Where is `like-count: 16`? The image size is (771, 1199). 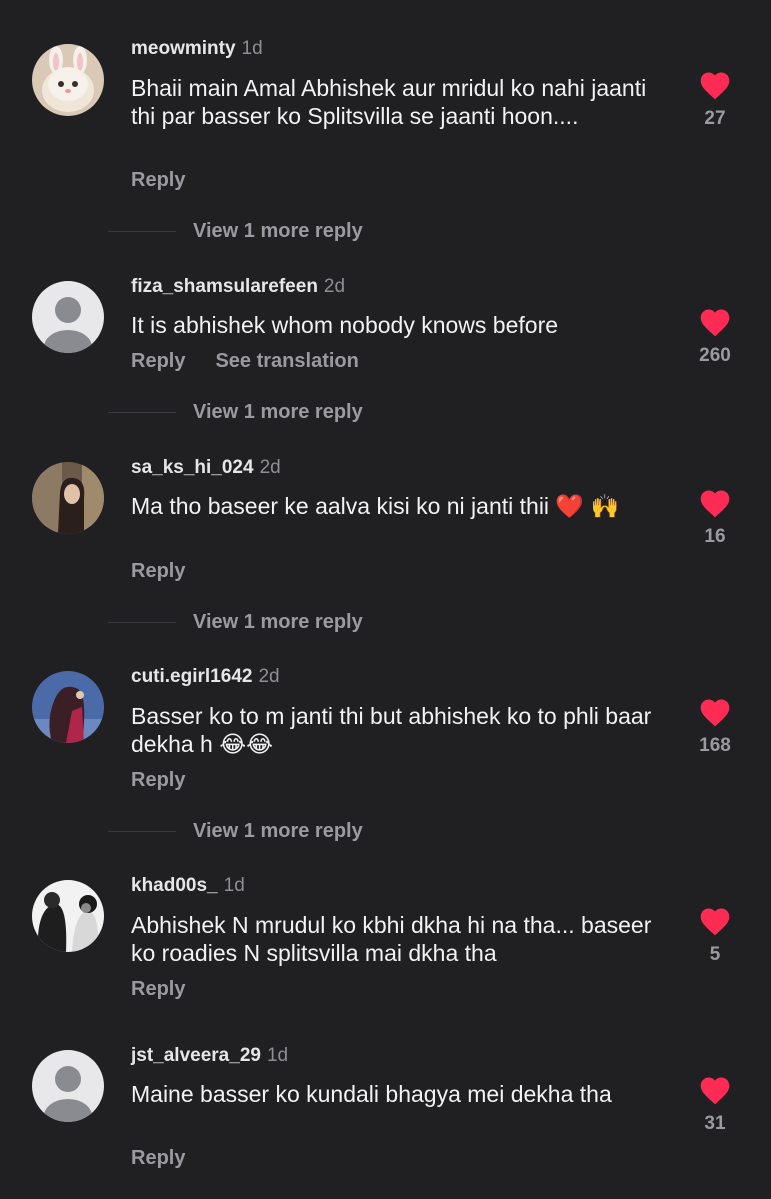
like-count: 16 is located at coordinates (715, 536).